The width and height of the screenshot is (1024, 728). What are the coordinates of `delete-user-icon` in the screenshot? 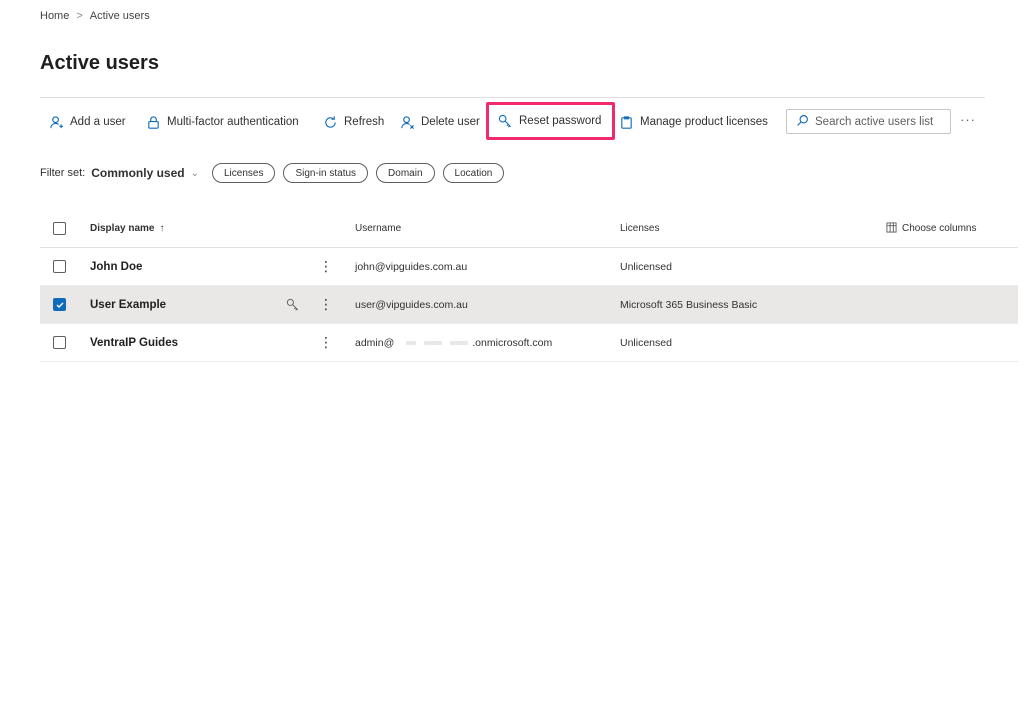 It's located at (407, 122).